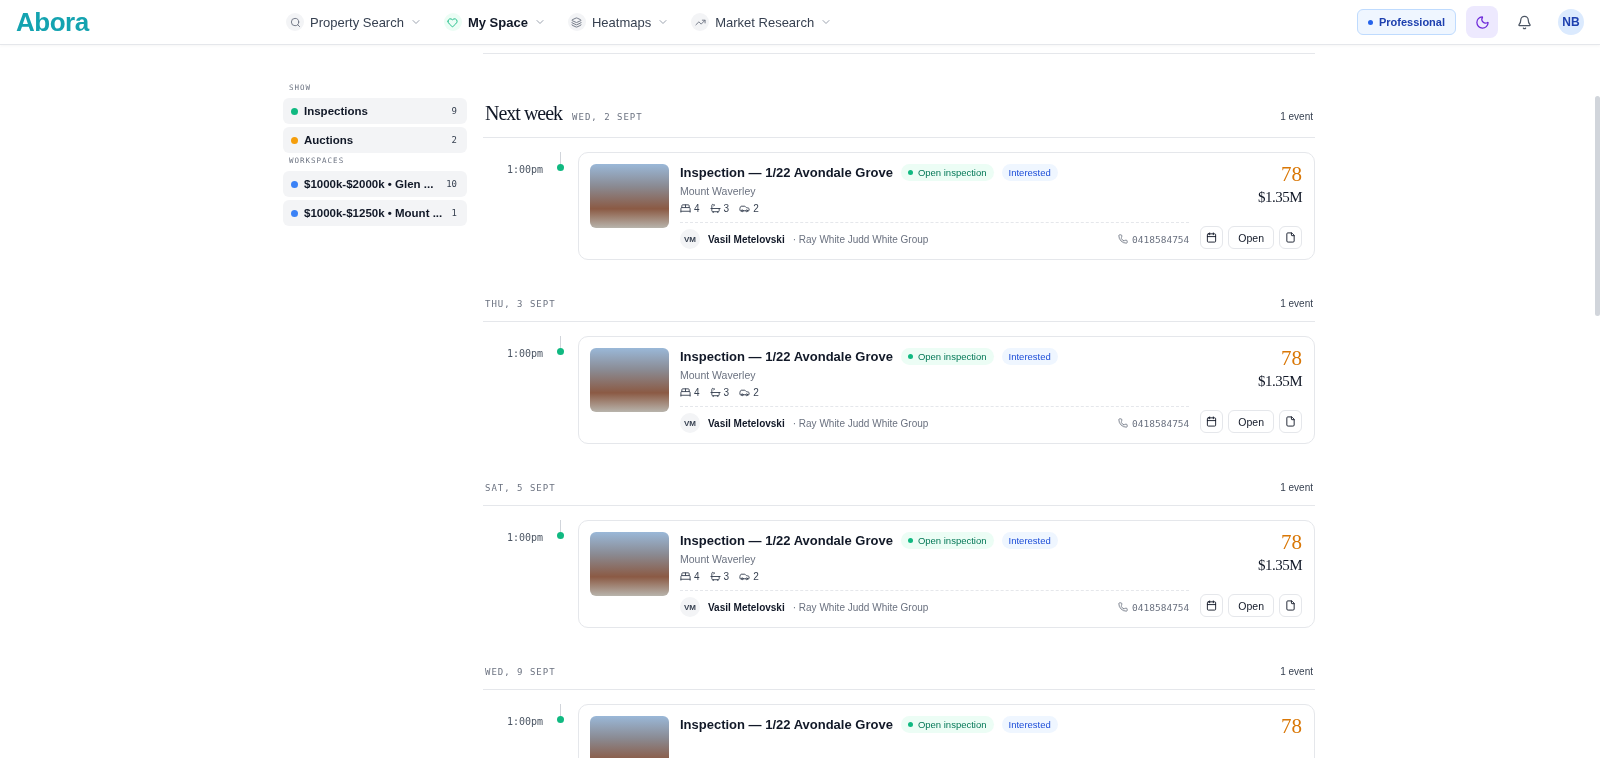 Image resolution: width=1600 pixels, height=758 pixels. What do you see at coordinates (454, 111) in the screenshot?
I see `filter-count: 9` at bounding box center [454, 111].